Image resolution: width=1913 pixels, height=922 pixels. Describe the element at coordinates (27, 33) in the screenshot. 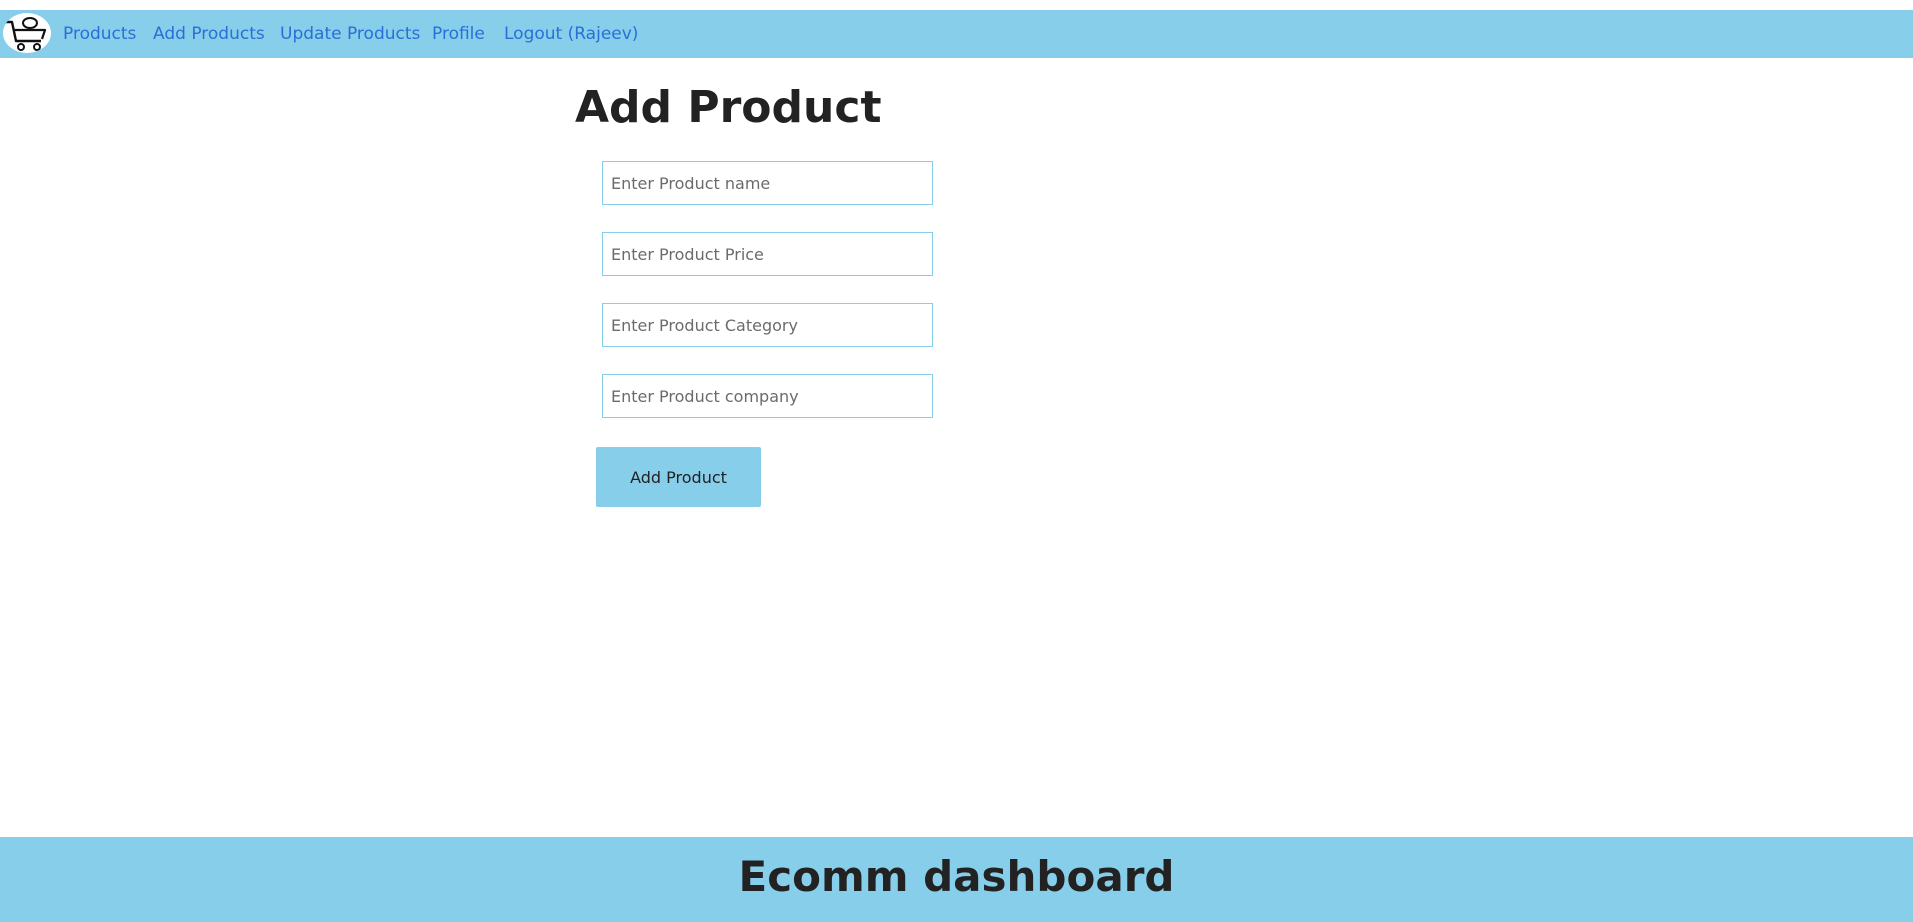

I see `cart-icon` at that location.